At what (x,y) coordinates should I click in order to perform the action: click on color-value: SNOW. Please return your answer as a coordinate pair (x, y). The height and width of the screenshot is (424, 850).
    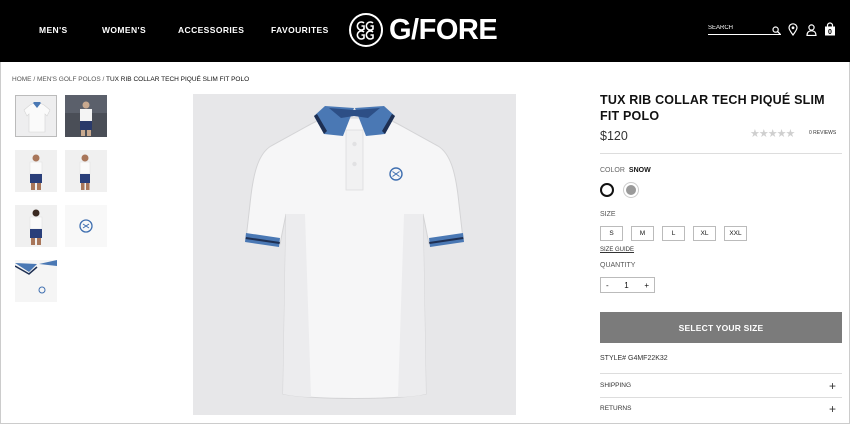
    Looking at the image, I should click on (639, 170).